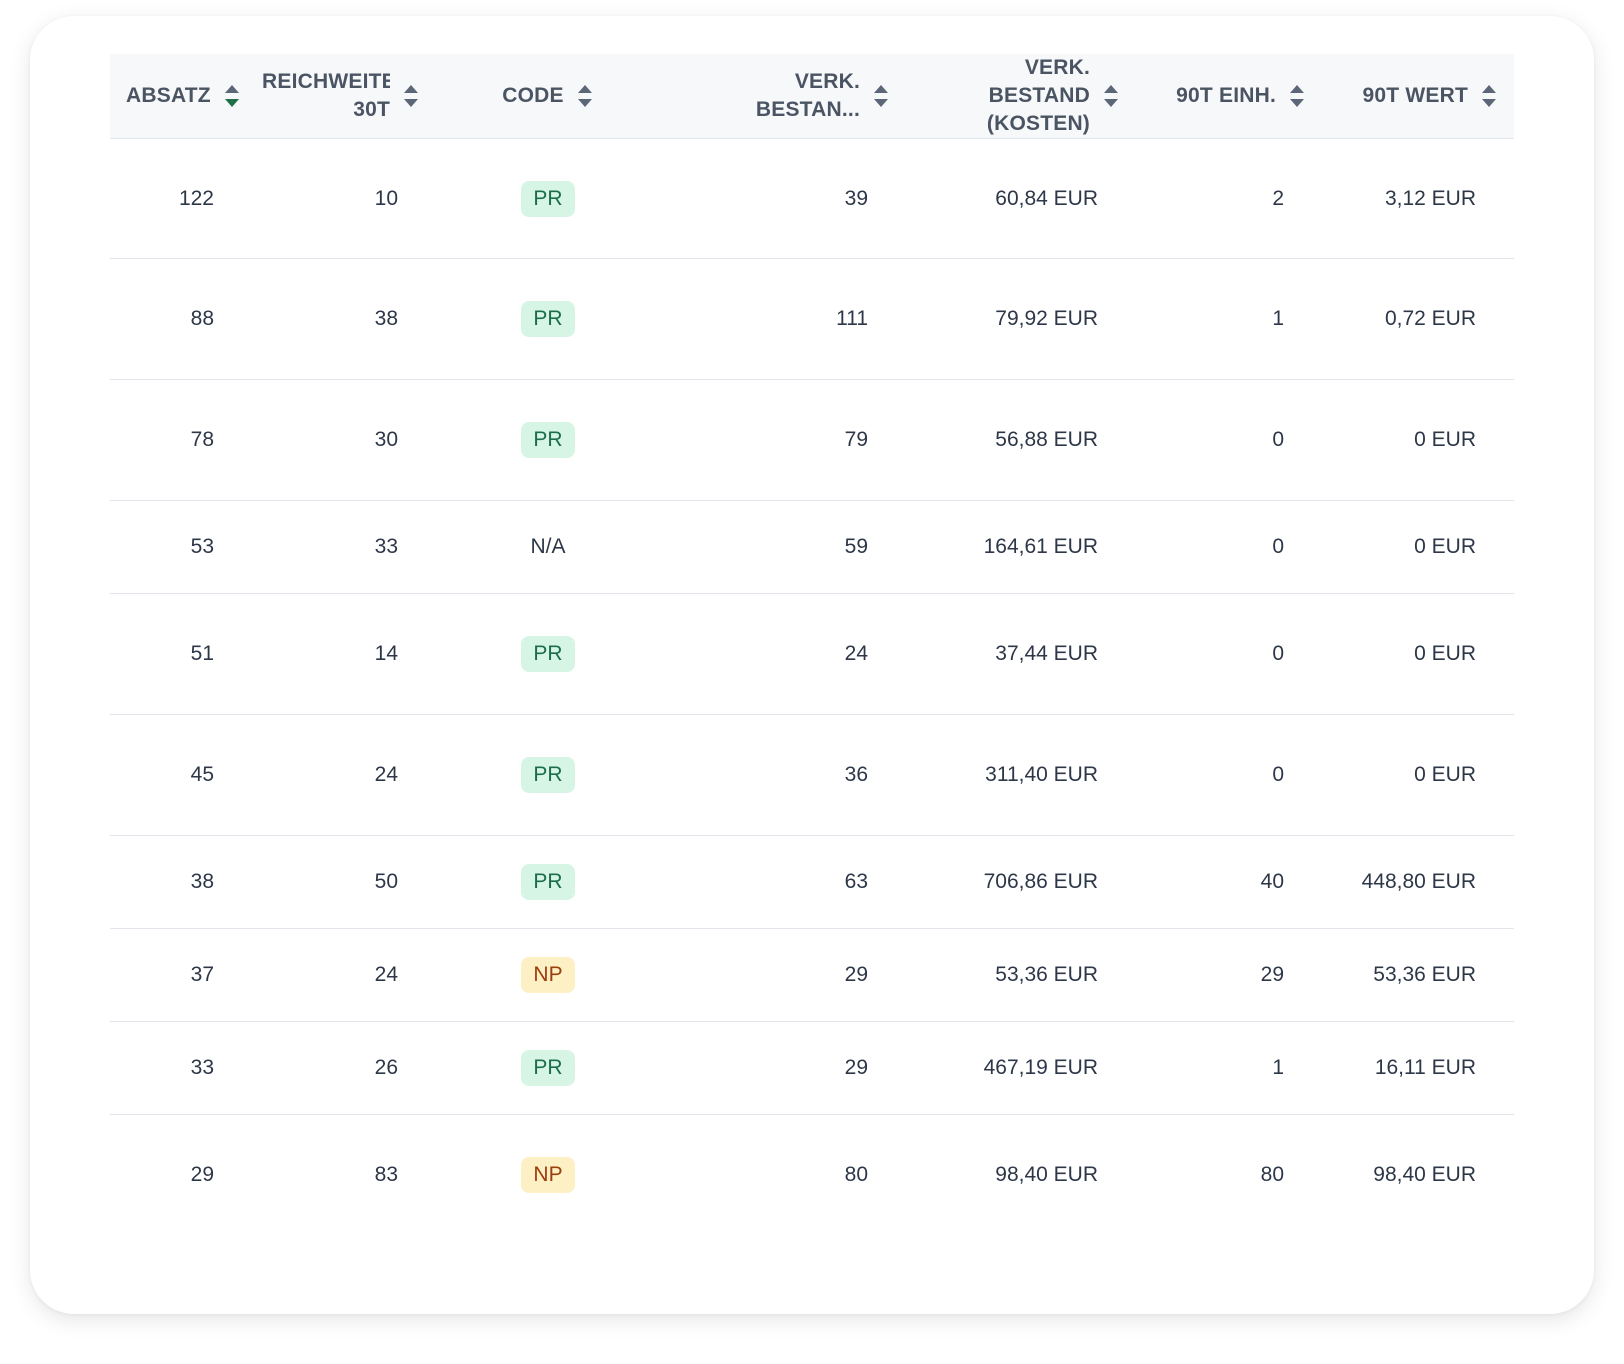 The image size is (1624, 1364). Describe the element at coordinates (1021, 1068) in the screenshot. I see `verk-bestand-kosten-cell: 467,19 EUR` at that location.